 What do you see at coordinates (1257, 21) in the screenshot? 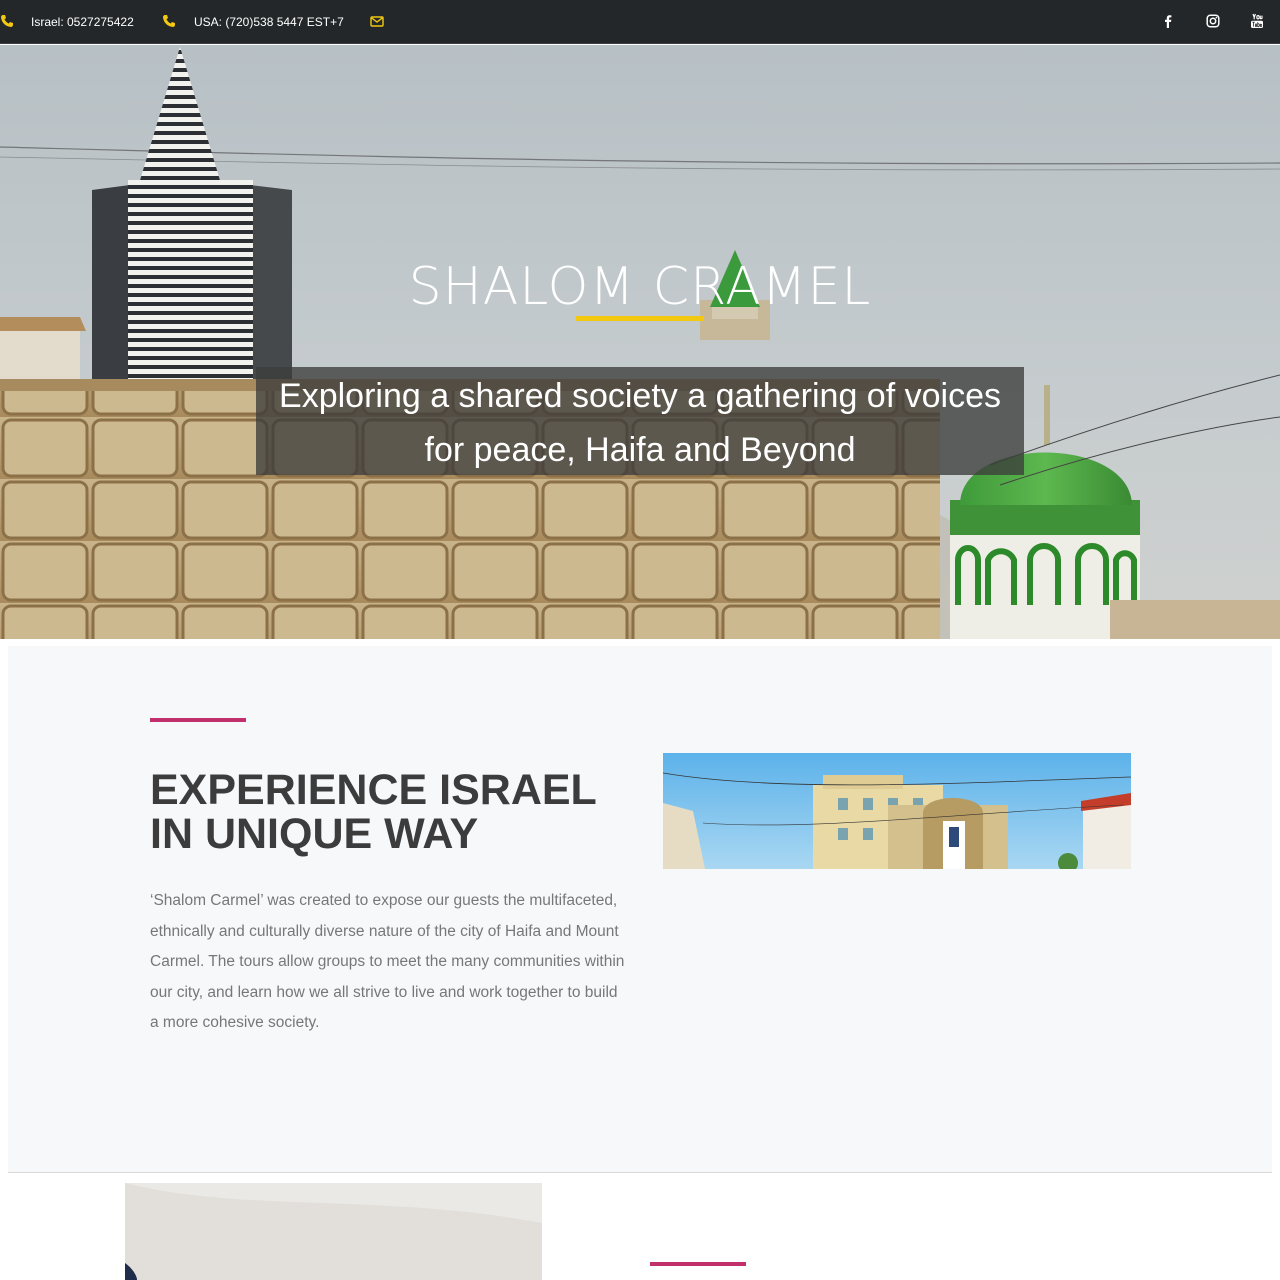
I see `youtube-icon` at bounding box center [1257, 21].